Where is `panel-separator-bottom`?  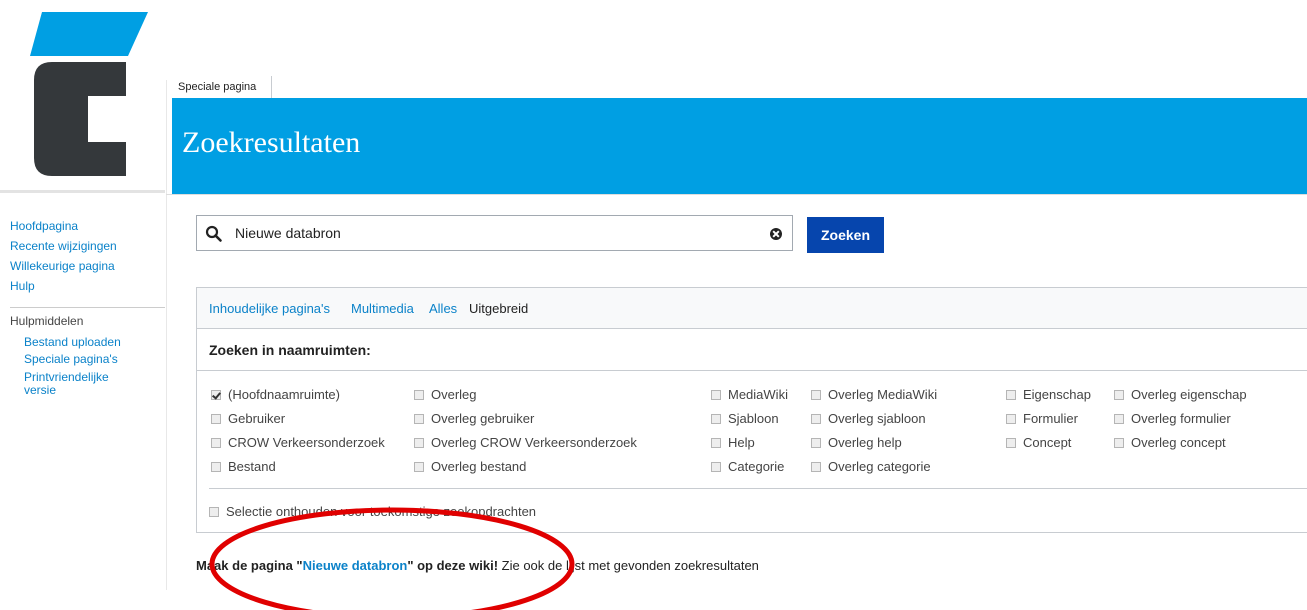 panel-separator-bottom is located at coordinates (758, 488).